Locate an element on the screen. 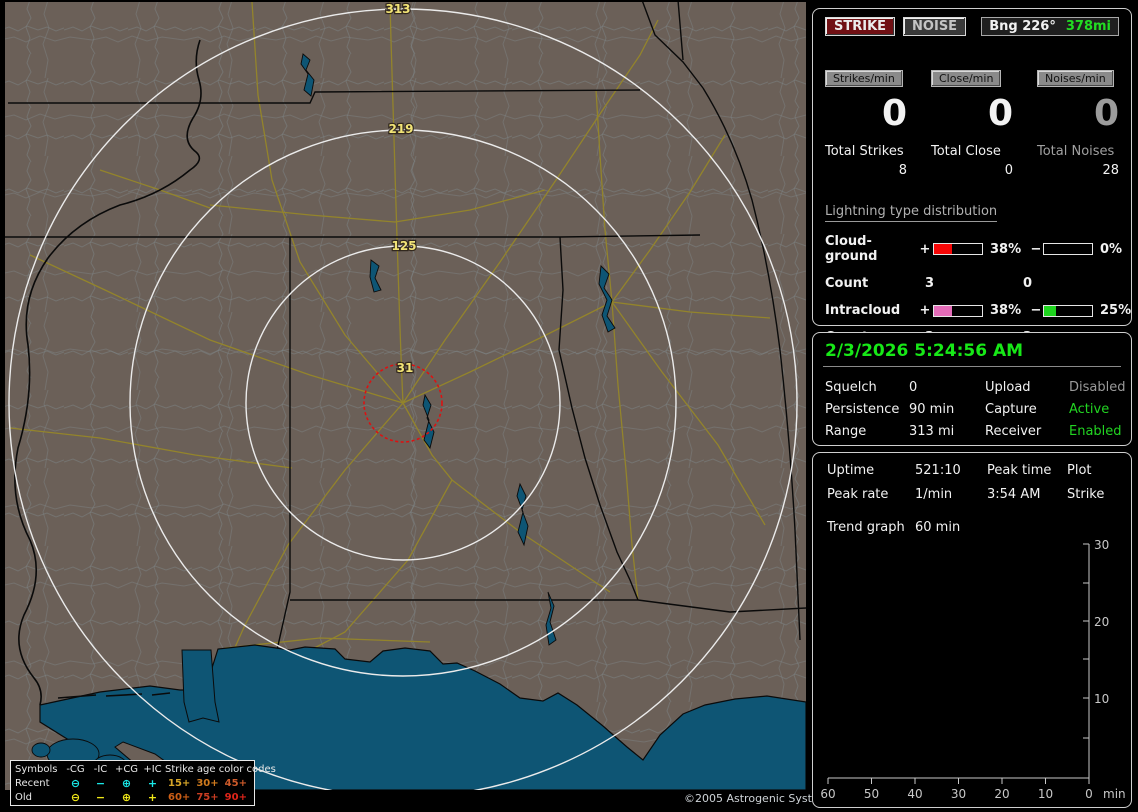  ic-negative-pct: 25% is located at coordinates (1116, 311).